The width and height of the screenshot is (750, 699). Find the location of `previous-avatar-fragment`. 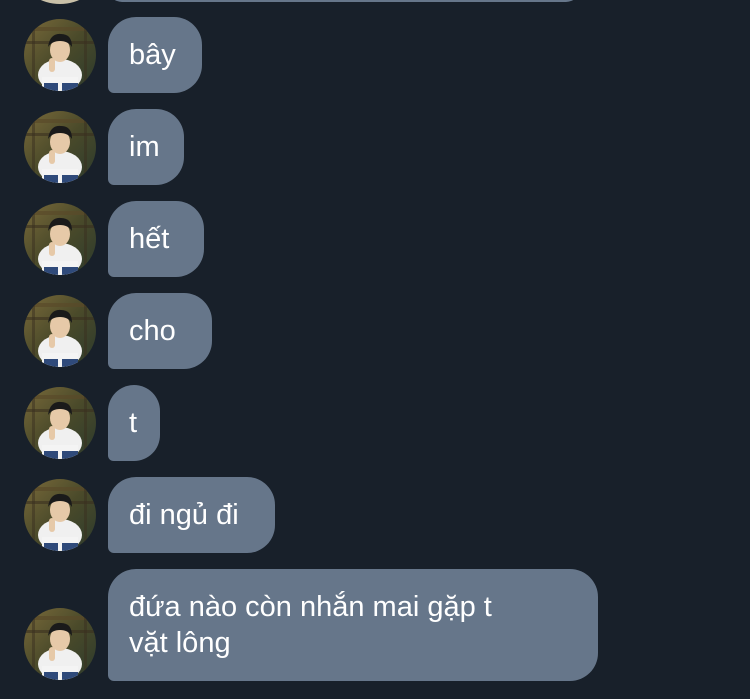

previous-avatar-fragment is located at coordinates (60, 2).